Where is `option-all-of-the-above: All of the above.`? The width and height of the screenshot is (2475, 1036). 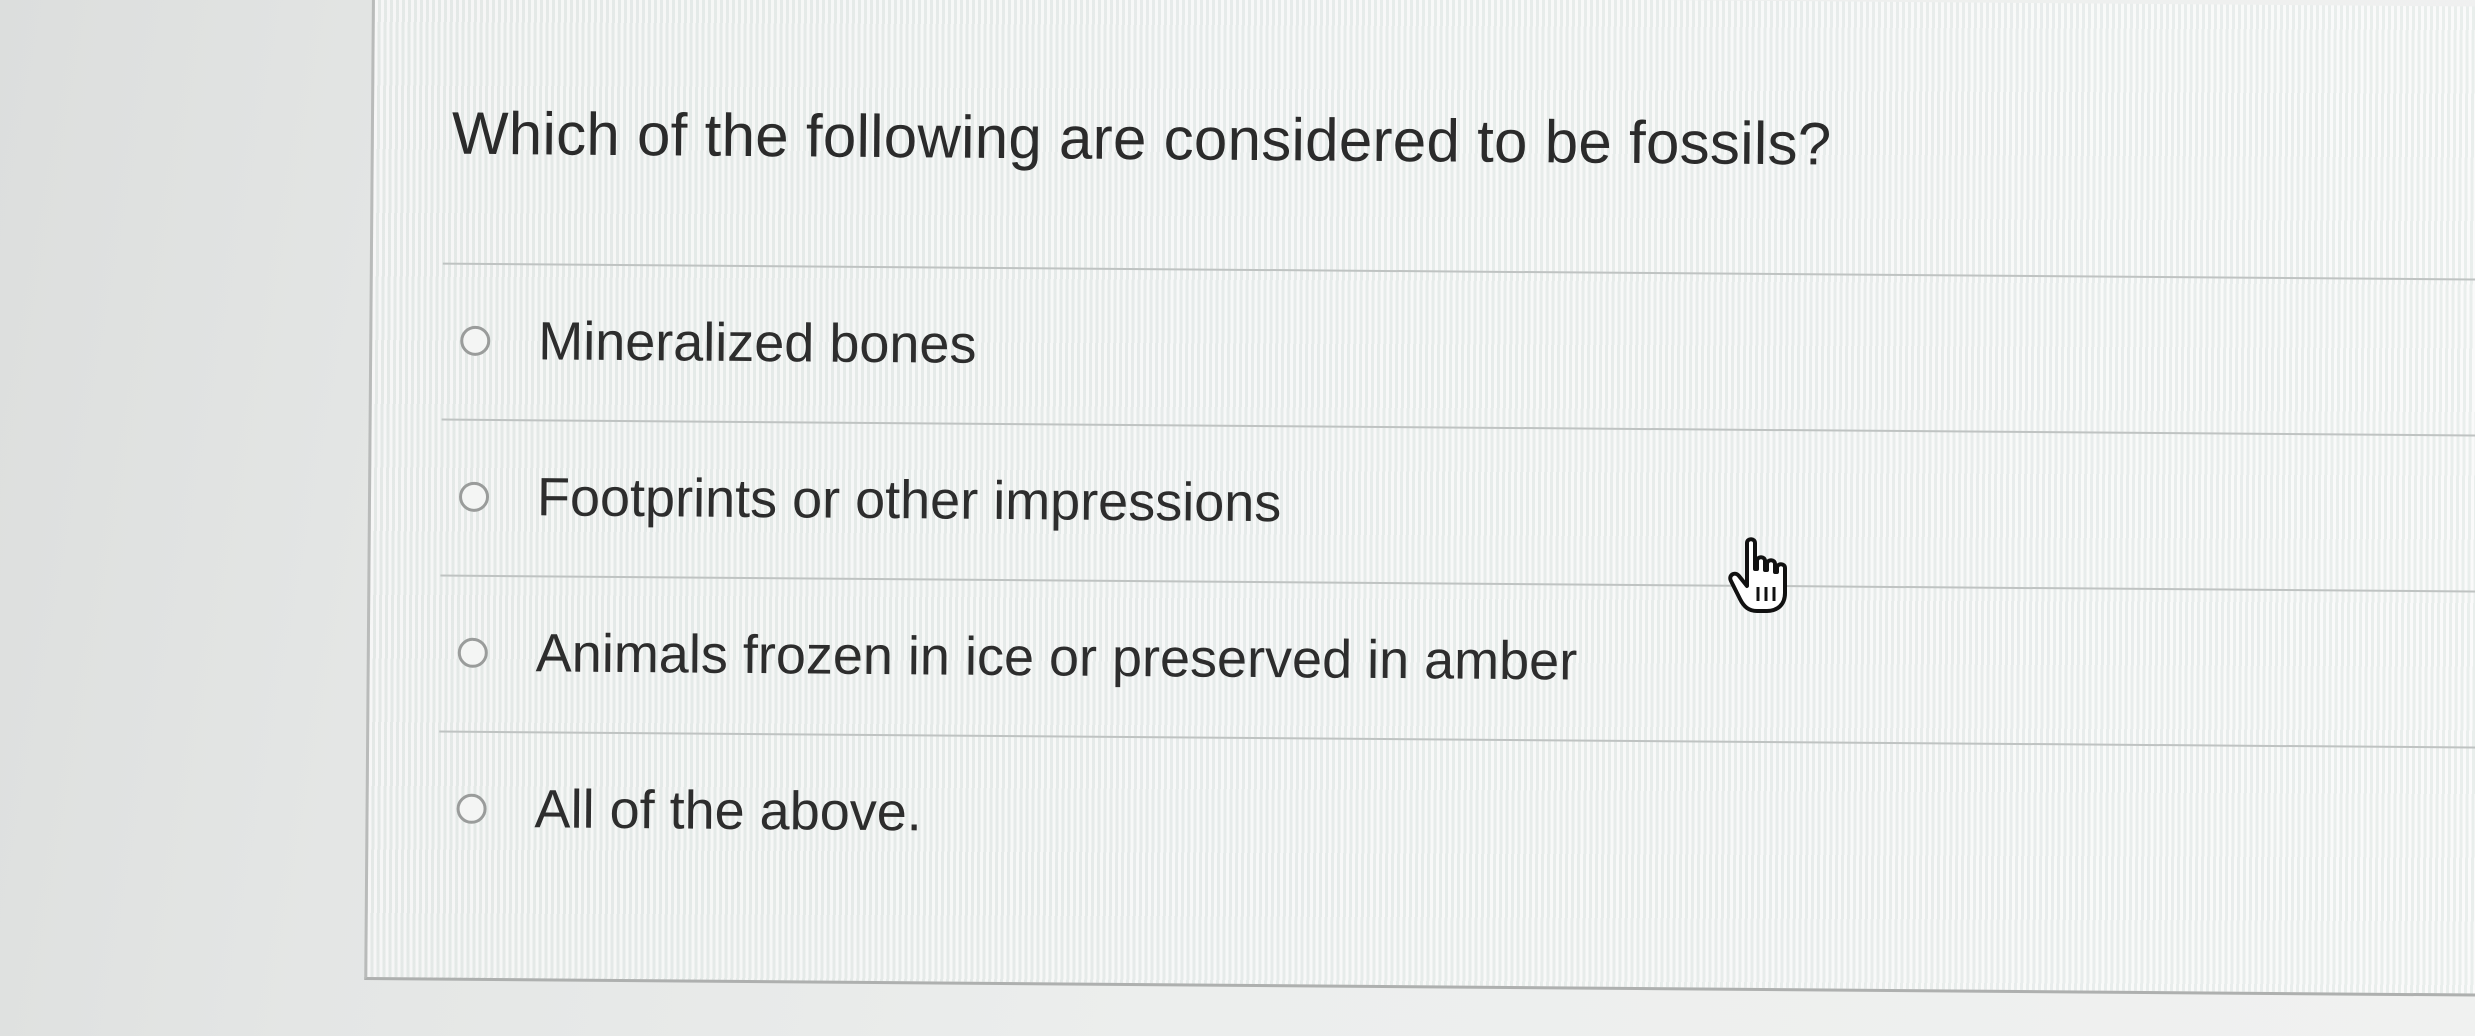
option-all-of-the-above: All of the above. is located at coordinates (689, 811).